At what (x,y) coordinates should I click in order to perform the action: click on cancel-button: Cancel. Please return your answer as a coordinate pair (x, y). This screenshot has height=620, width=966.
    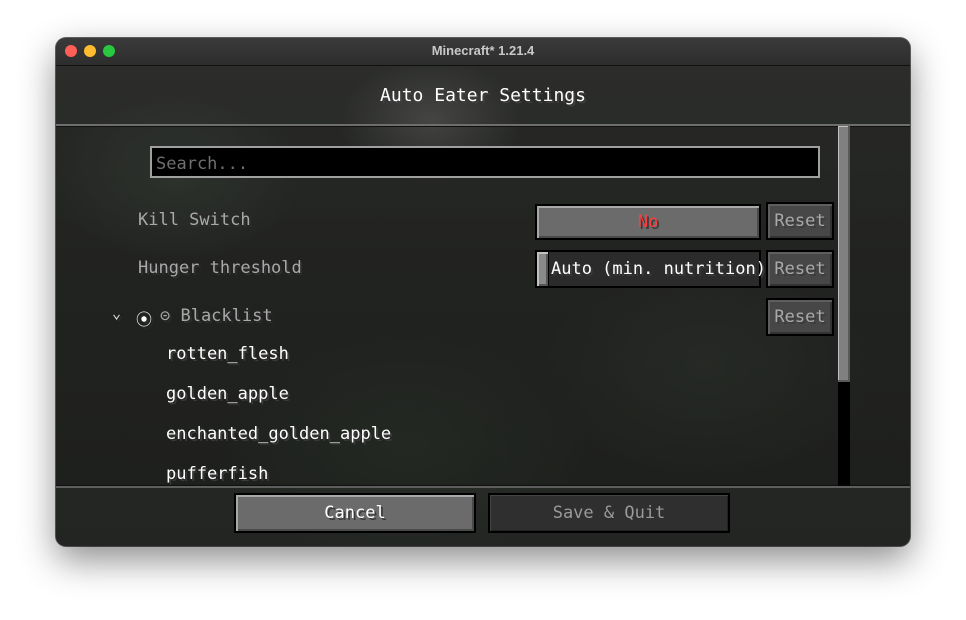
    Looking at the image, I should click on (355, 513).